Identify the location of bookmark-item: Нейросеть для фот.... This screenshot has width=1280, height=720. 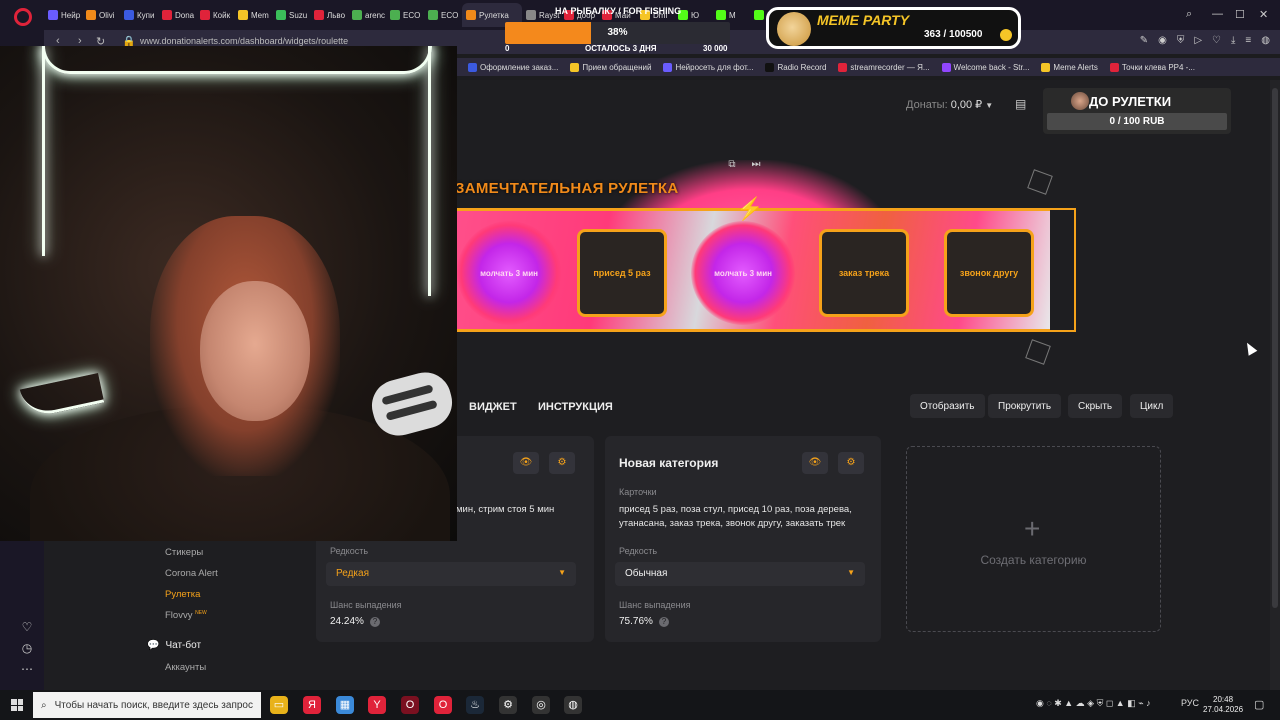
(708, 67).